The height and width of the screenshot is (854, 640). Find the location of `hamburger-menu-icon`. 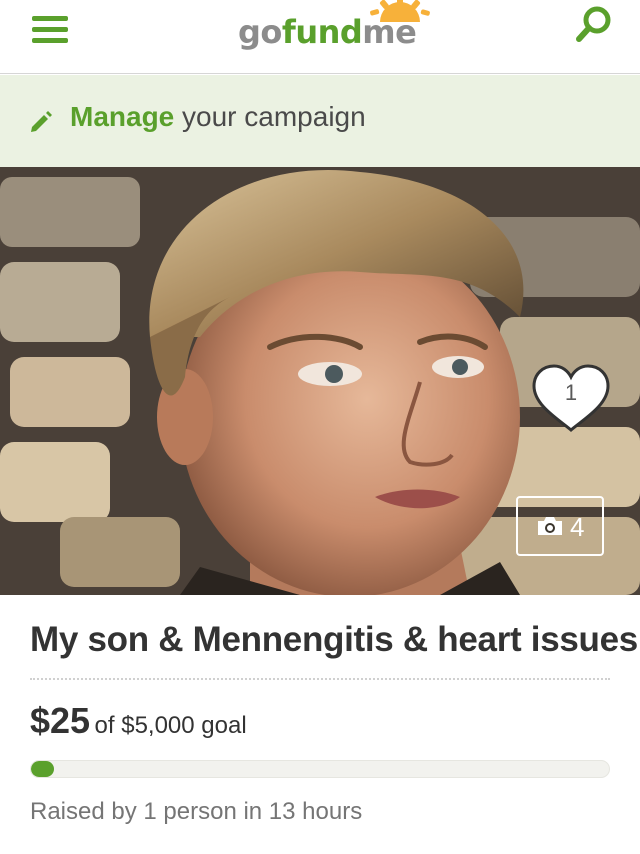

hamburger-menu-icon is located at coordinates (50, 30).